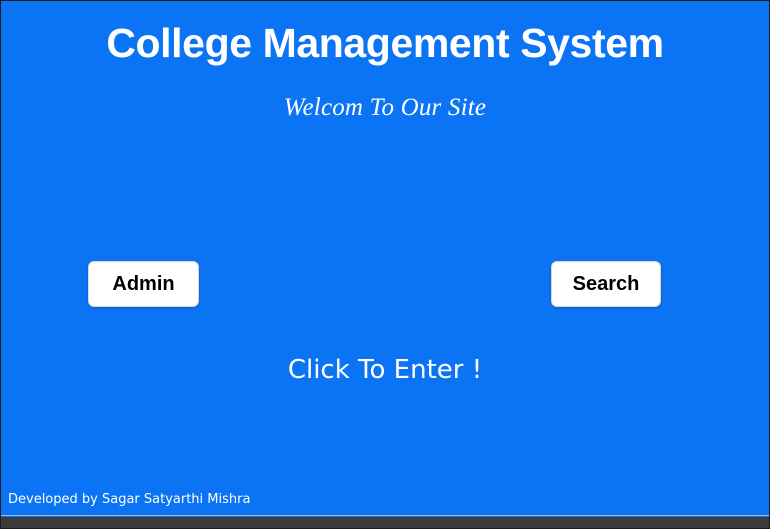 The width and height of the screenshot is (770, 529). What do you see at coordinates (385, 370) in the screenshot?
I see `click-to-enter-label: Click To Enter !` at bounding box center [385, 370].